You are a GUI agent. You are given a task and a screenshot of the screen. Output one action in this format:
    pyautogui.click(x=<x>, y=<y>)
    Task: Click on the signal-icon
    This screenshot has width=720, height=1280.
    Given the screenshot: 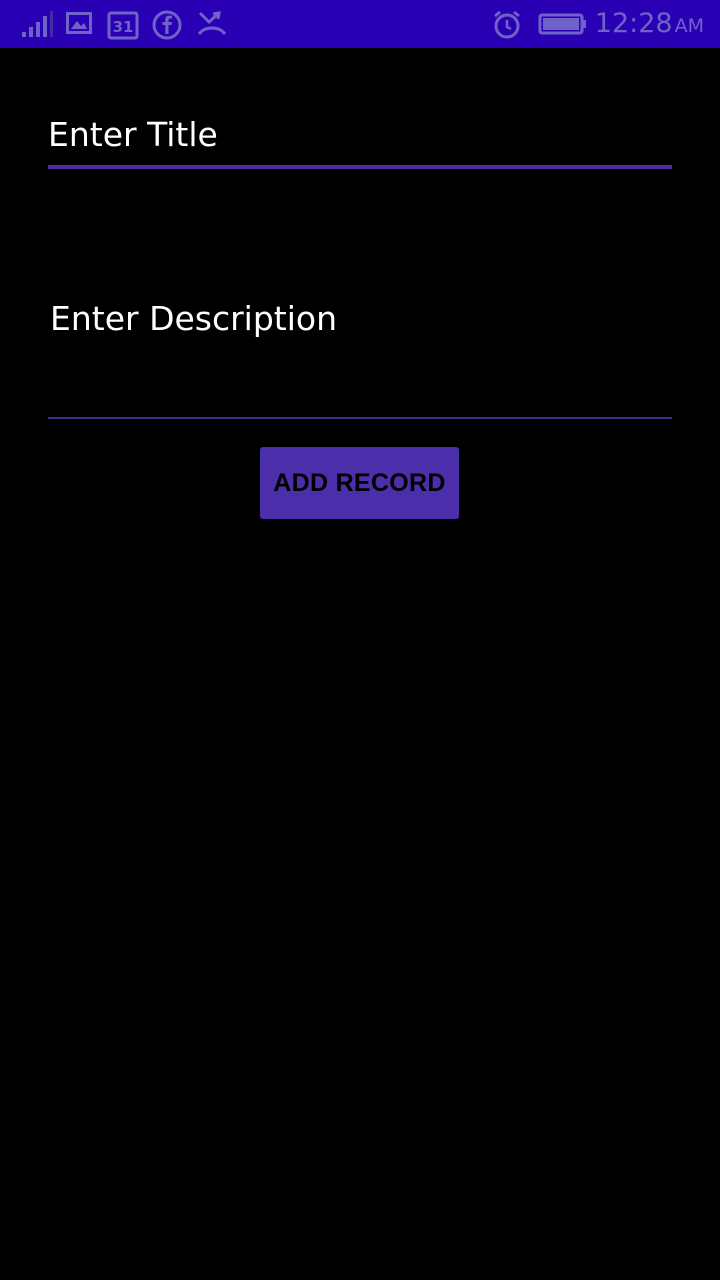 What is the action you would take?
    pyautogui.click(x=37, y=24)
    